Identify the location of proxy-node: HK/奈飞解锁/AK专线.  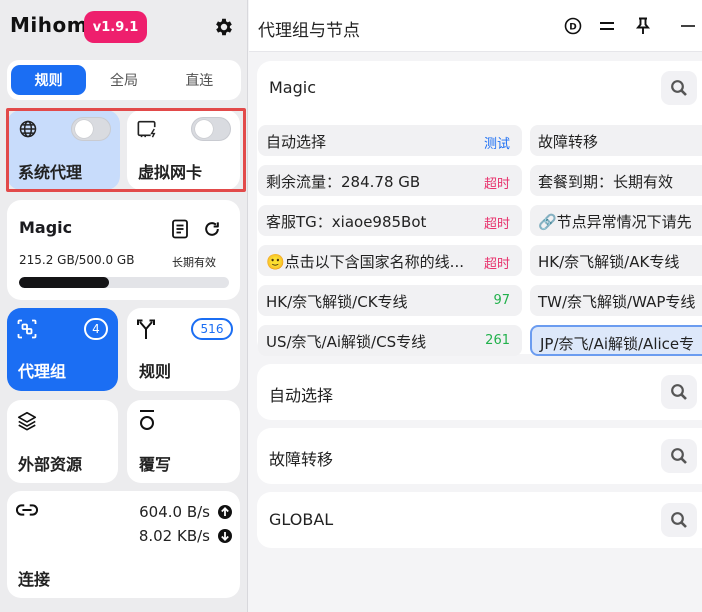
(616, 260).